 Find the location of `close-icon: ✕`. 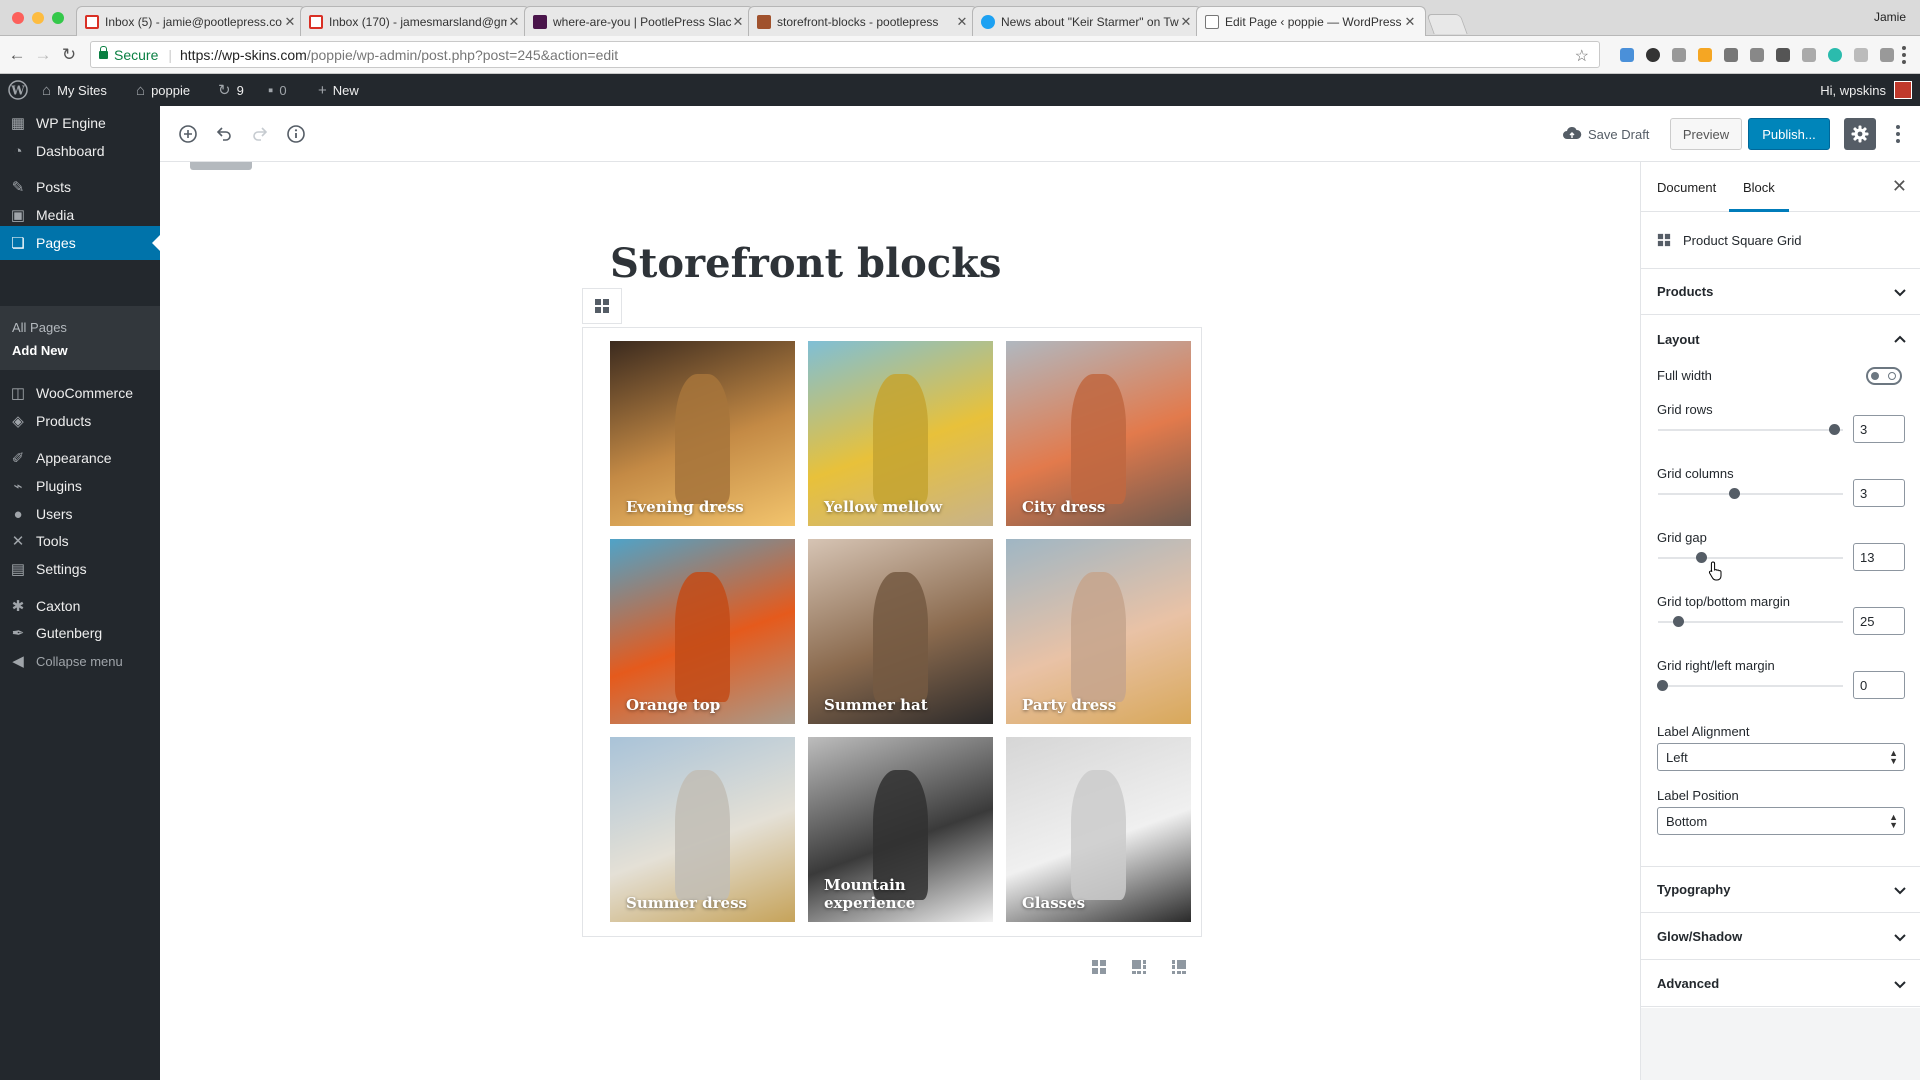

close-icon: ✕ is located at coordinates (1899, 186).